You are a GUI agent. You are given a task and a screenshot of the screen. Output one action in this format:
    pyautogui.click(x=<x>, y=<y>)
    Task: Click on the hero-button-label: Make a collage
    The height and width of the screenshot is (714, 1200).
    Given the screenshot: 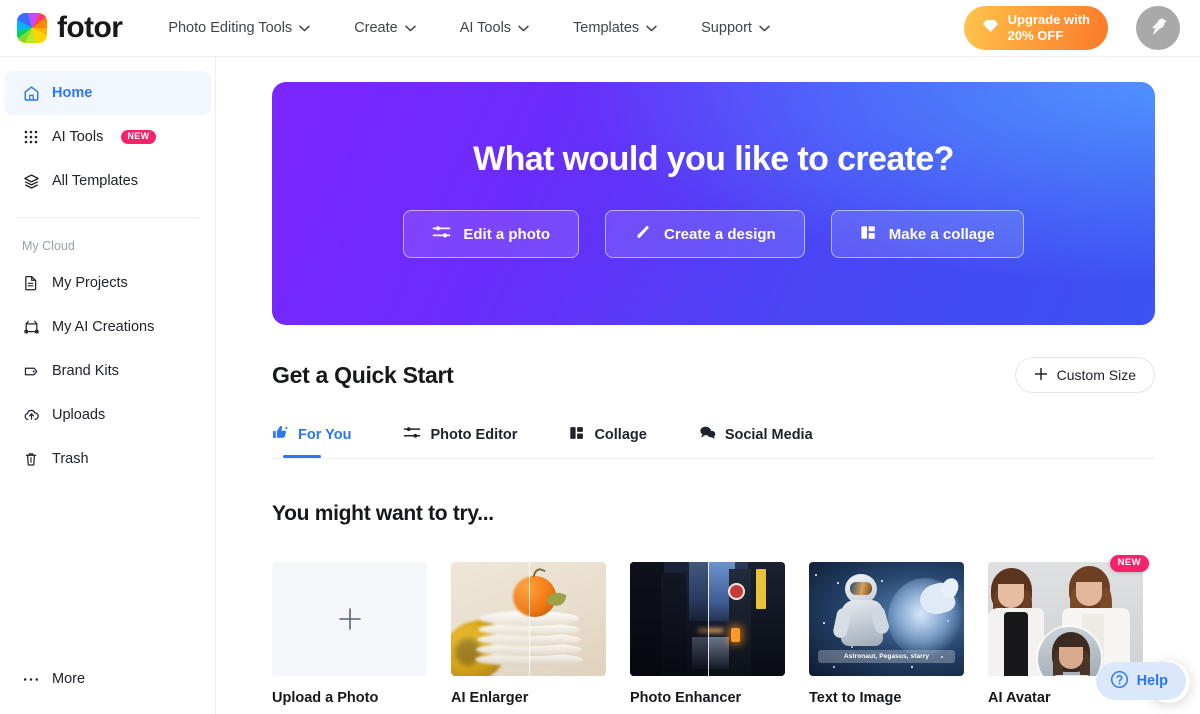 What is the action you would take?
    pyautogui.click(x=941, y=234)
    